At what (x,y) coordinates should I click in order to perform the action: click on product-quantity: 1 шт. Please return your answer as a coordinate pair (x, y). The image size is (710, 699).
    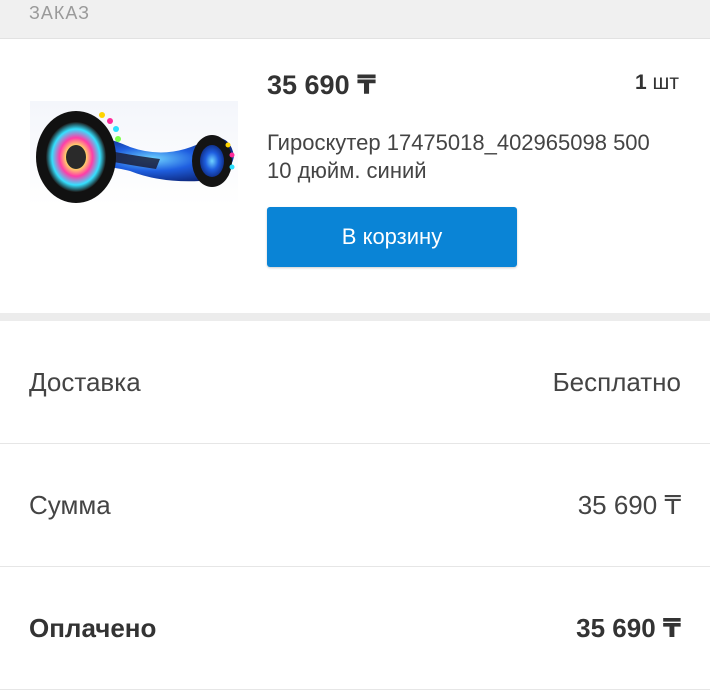
    Looking at the image, I should click on (657, 83).